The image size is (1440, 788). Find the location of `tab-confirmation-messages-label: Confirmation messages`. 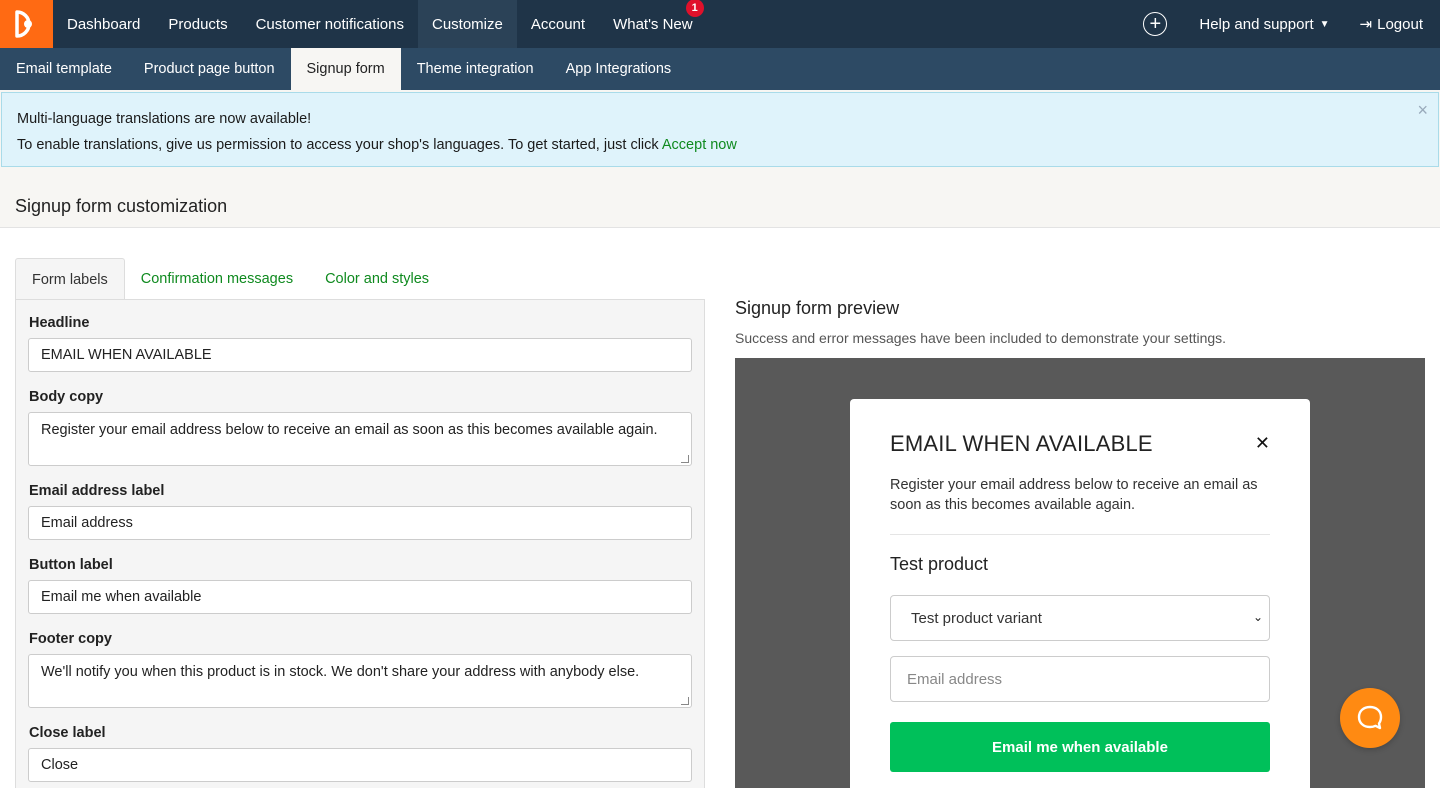

tab-confirmation-messages-label: Confirmation messages is located at coordinates (217, 279).